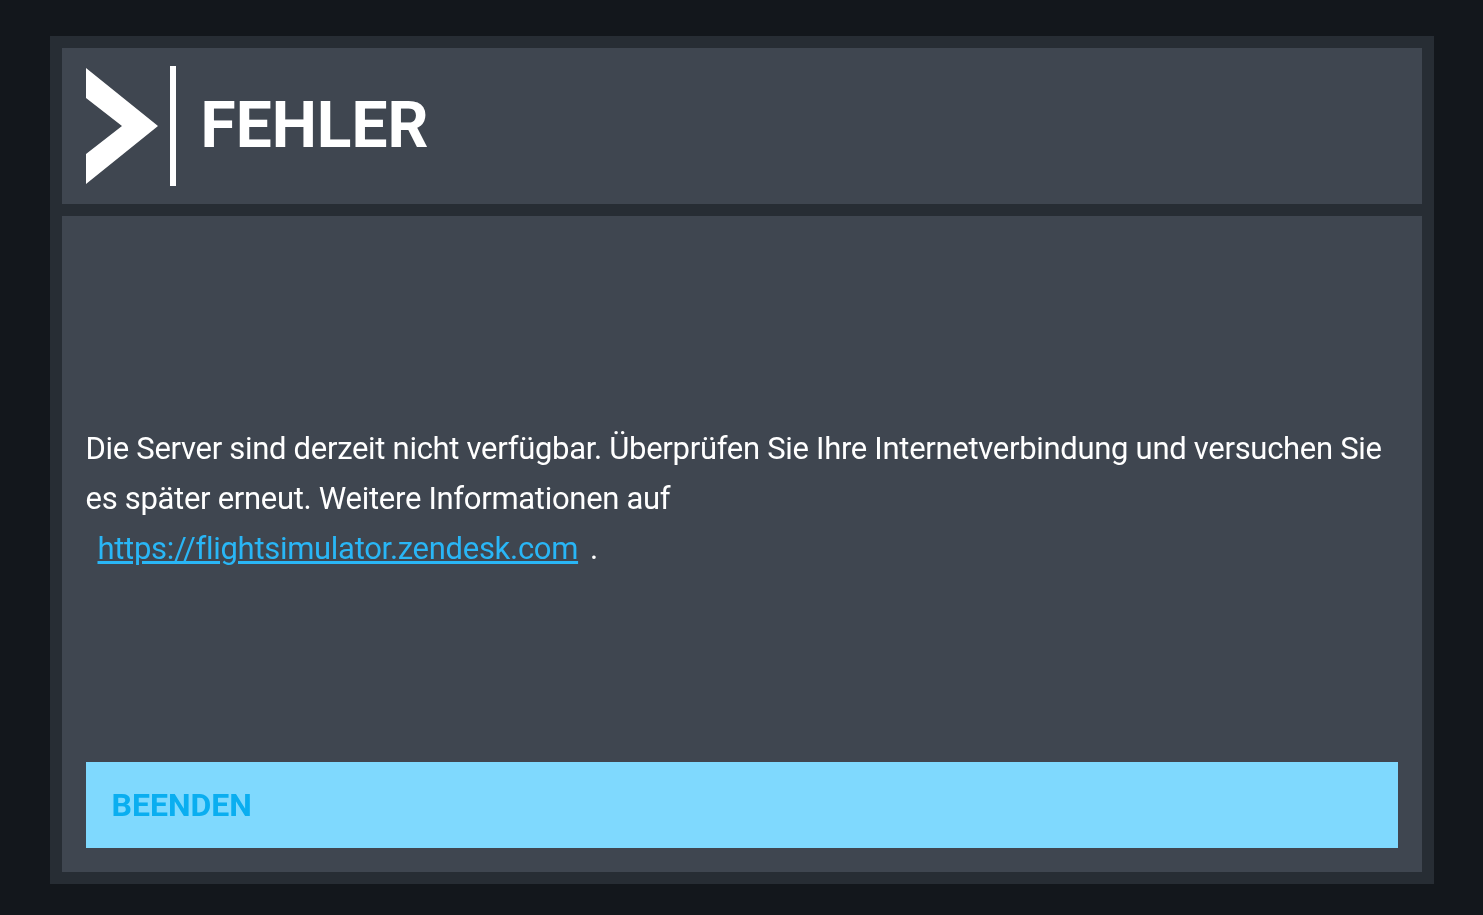 Image resolution: width=1483 pixels, height=915 pixels. Describe the element at coordinates (734, 499) in the screenshot. I see `error-message: Die Server sind derzeit nicht verfügbar. Überprüfen Sie Ihre Internetverbindung und versuchen Sie es später erneut. Weitere Informationen auf https://flightsimulator.zendesk.com .` at that location.